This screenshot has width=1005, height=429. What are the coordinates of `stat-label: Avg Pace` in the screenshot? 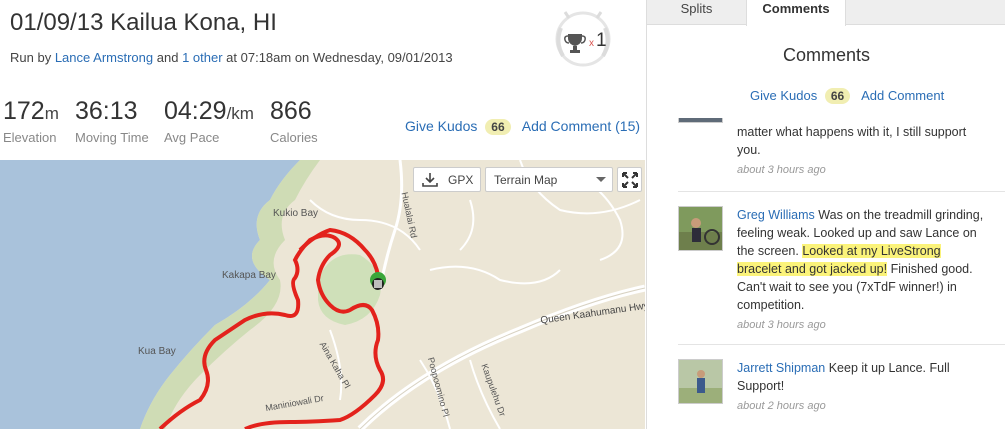 It's located at (192, 137).